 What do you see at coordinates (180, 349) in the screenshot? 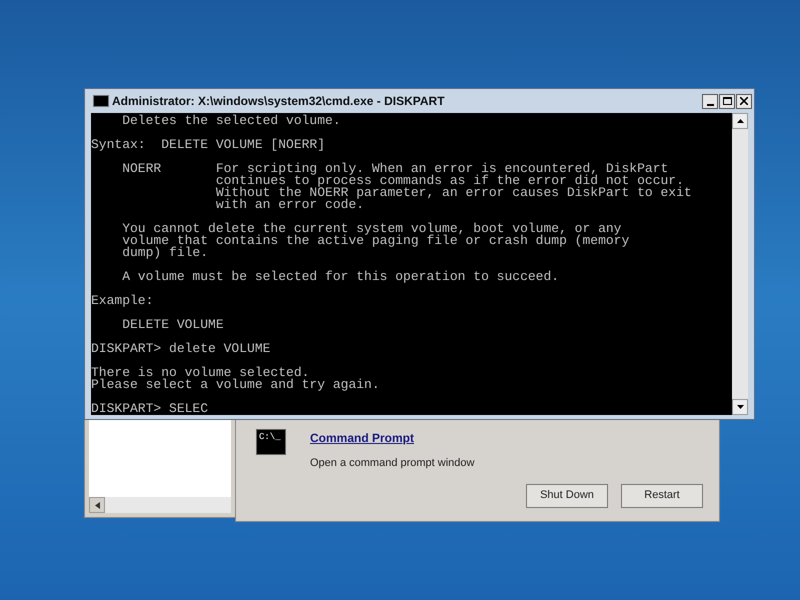
I see `console-line: DISKPART> delete VOLUME` at bounding box center [180, 349].